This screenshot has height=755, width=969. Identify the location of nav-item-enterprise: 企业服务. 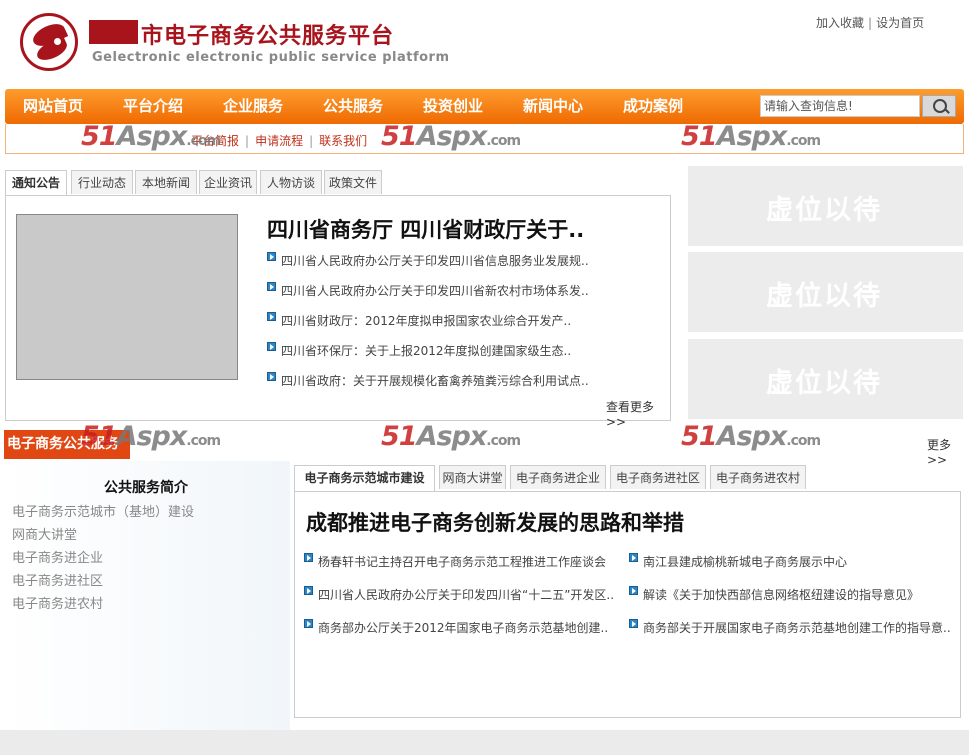
(253, 106).